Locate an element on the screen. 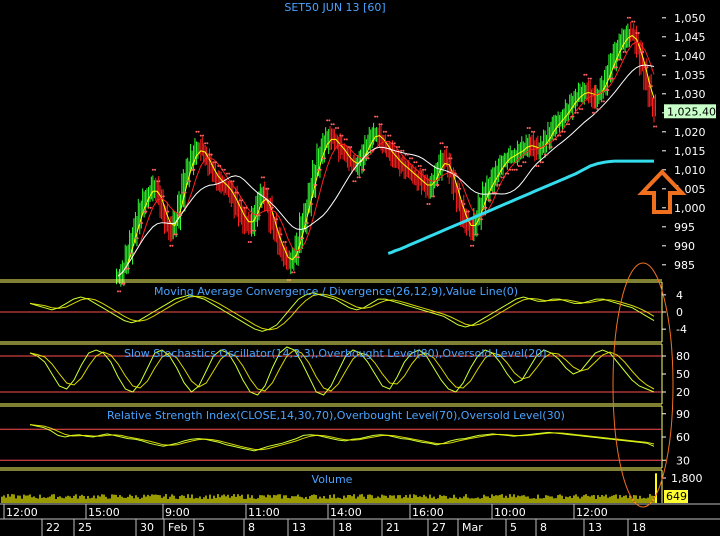  time-label: 14:00 is located at coordinates (346, 512).